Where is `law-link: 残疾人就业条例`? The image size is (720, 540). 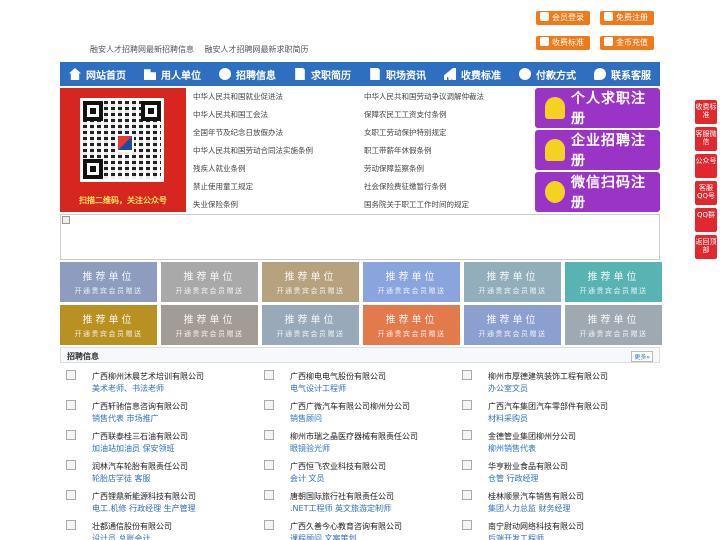 law-link: 残疾人就业条例 is located at coordinates (219, 168).